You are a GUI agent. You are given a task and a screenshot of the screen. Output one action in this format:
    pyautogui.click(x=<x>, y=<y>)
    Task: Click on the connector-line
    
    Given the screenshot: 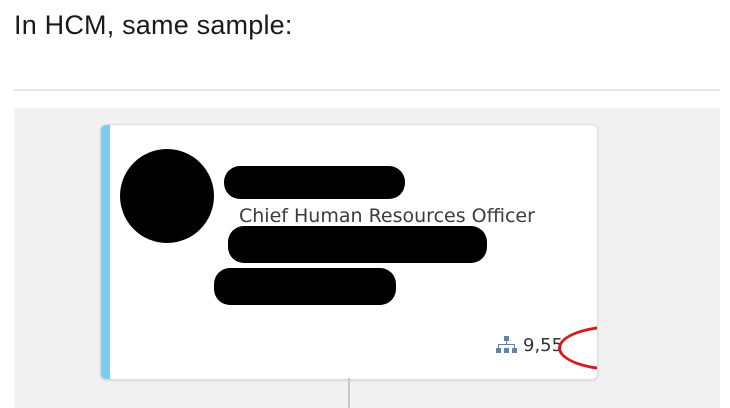 What is the action you would take?
    pyautogui.click(x=349, y=393)
    